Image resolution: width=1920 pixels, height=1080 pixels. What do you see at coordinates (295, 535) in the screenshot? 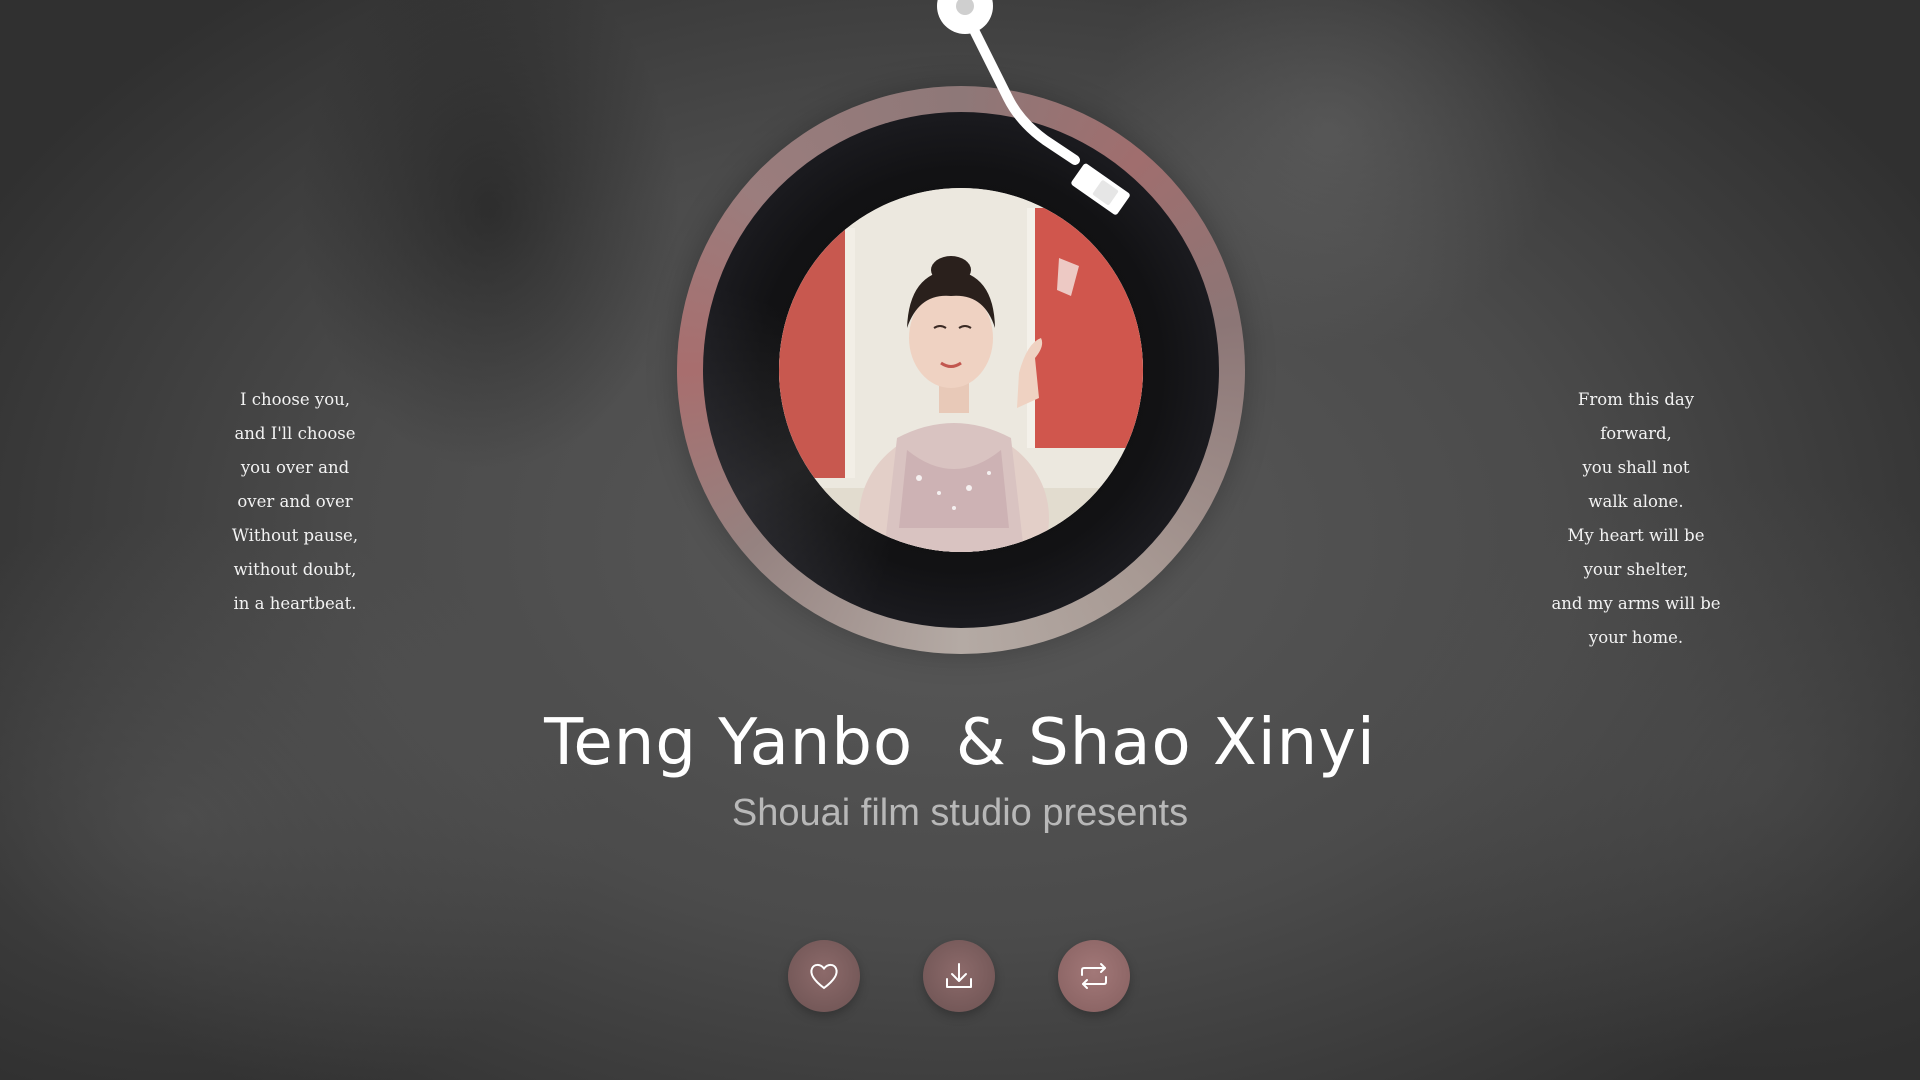
I see `poem-left-line: Without pause,` at bounding box center [295, 535].